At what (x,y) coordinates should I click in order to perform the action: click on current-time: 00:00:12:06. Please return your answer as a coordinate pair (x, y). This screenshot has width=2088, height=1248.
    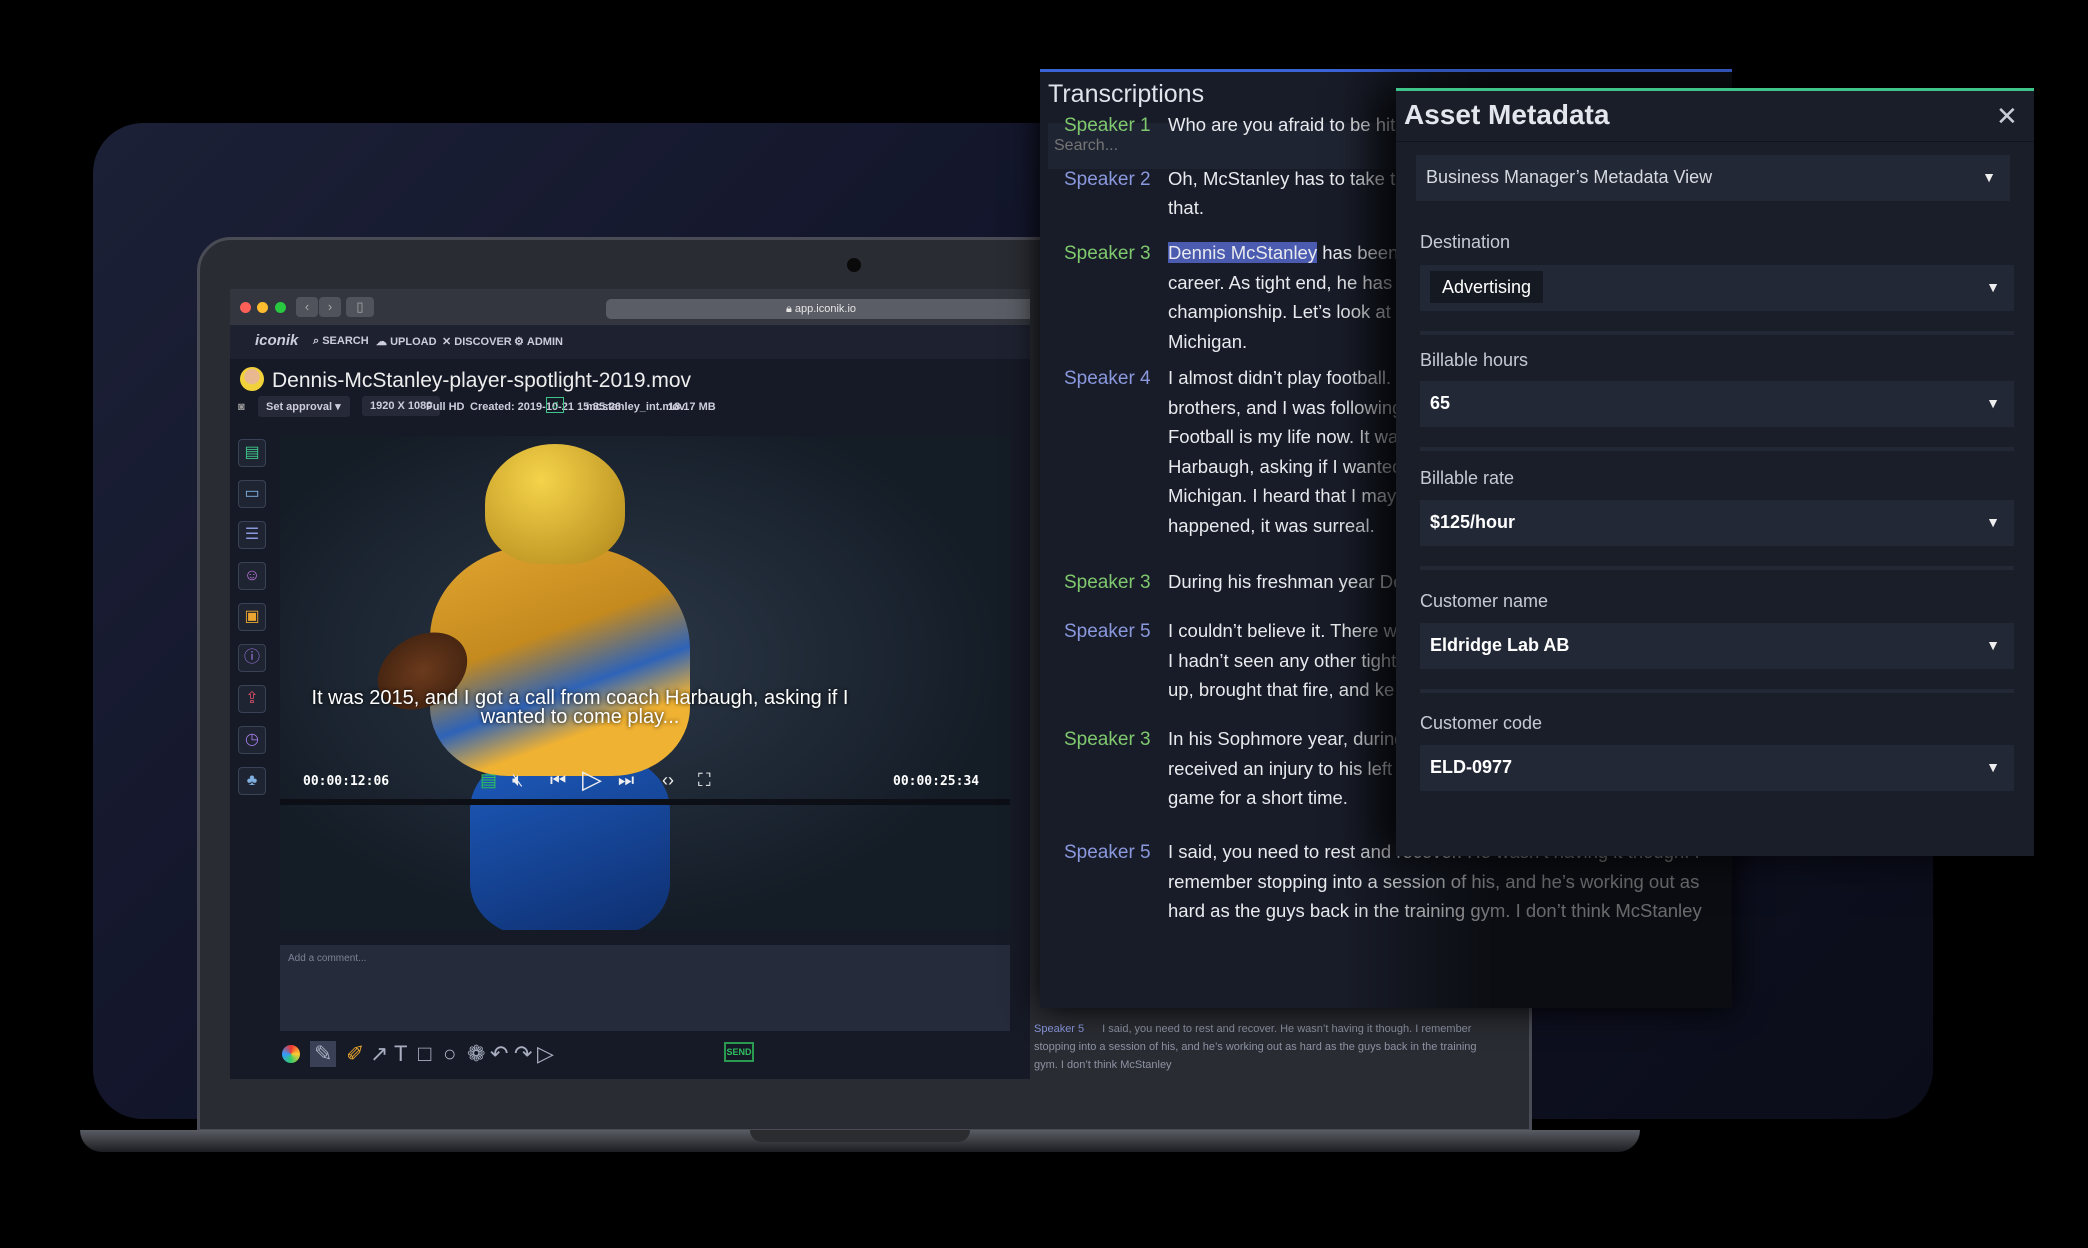
    Looking at the image, I should click on (346, 781).